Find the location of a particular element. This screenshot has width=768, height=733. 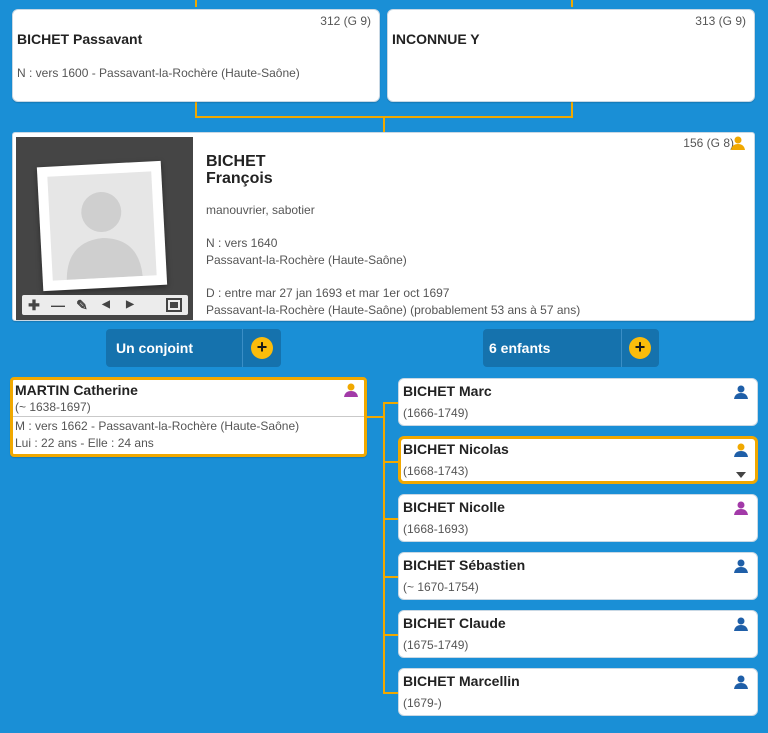

marriage-ages: Lui : 22 ans - Elle : 24 ans is located at coordinates (84, 443).